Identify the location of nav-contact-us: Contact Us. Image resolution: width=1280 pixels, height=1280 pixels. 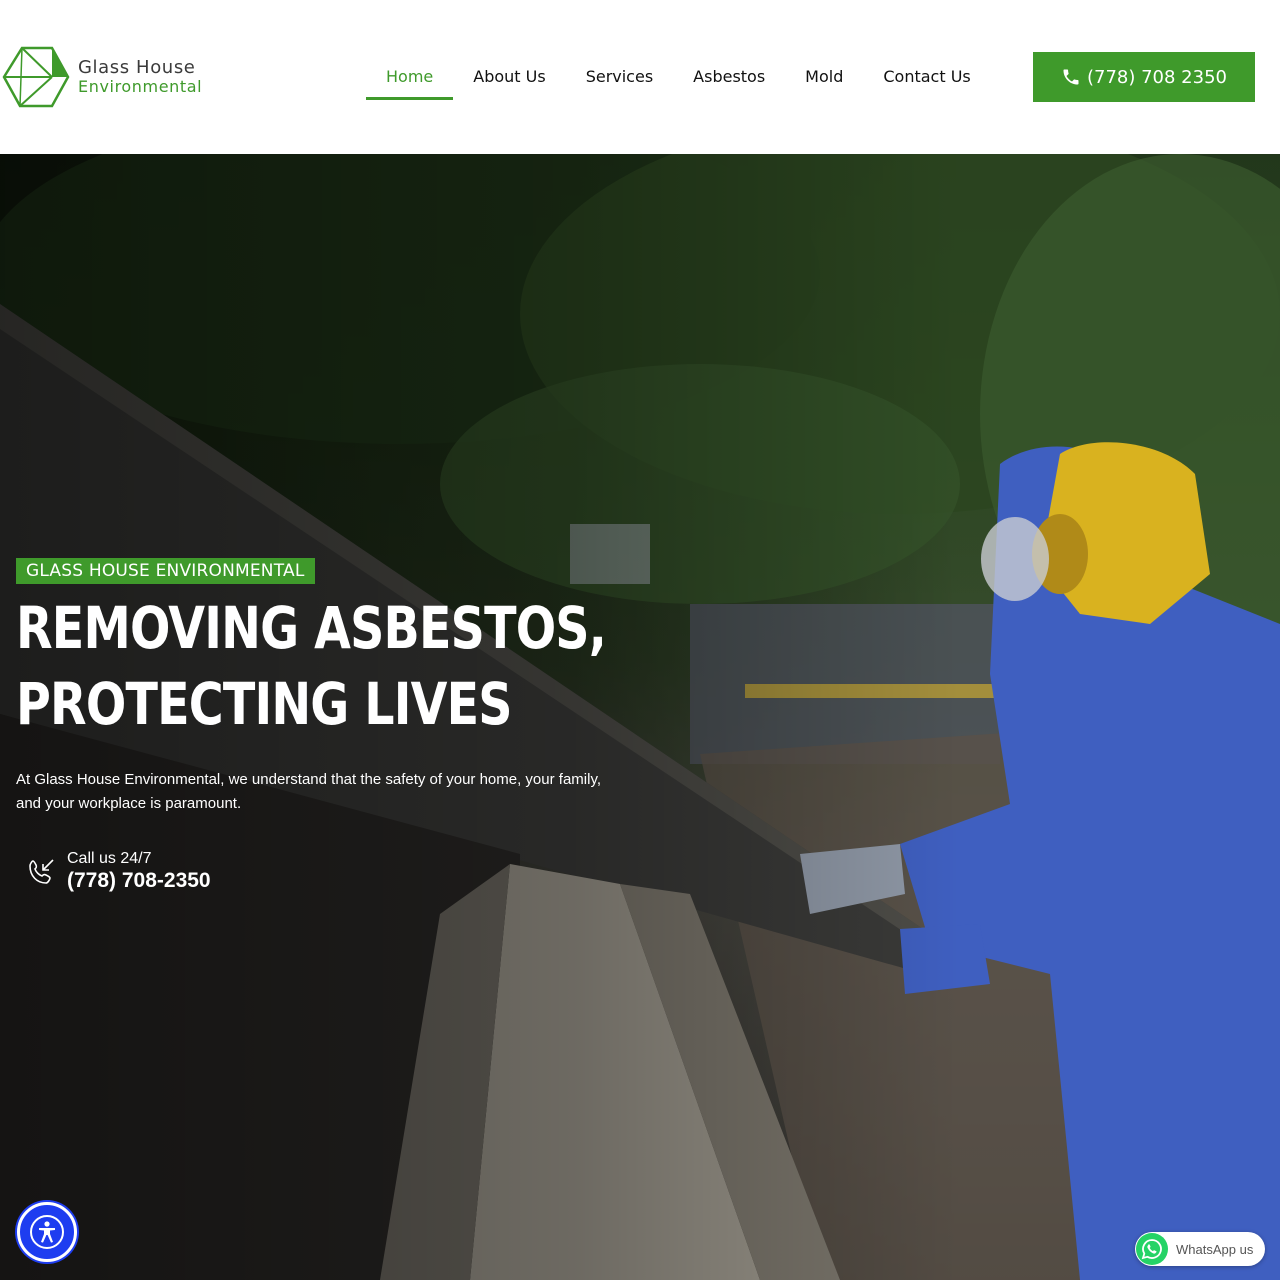
(926, 76).